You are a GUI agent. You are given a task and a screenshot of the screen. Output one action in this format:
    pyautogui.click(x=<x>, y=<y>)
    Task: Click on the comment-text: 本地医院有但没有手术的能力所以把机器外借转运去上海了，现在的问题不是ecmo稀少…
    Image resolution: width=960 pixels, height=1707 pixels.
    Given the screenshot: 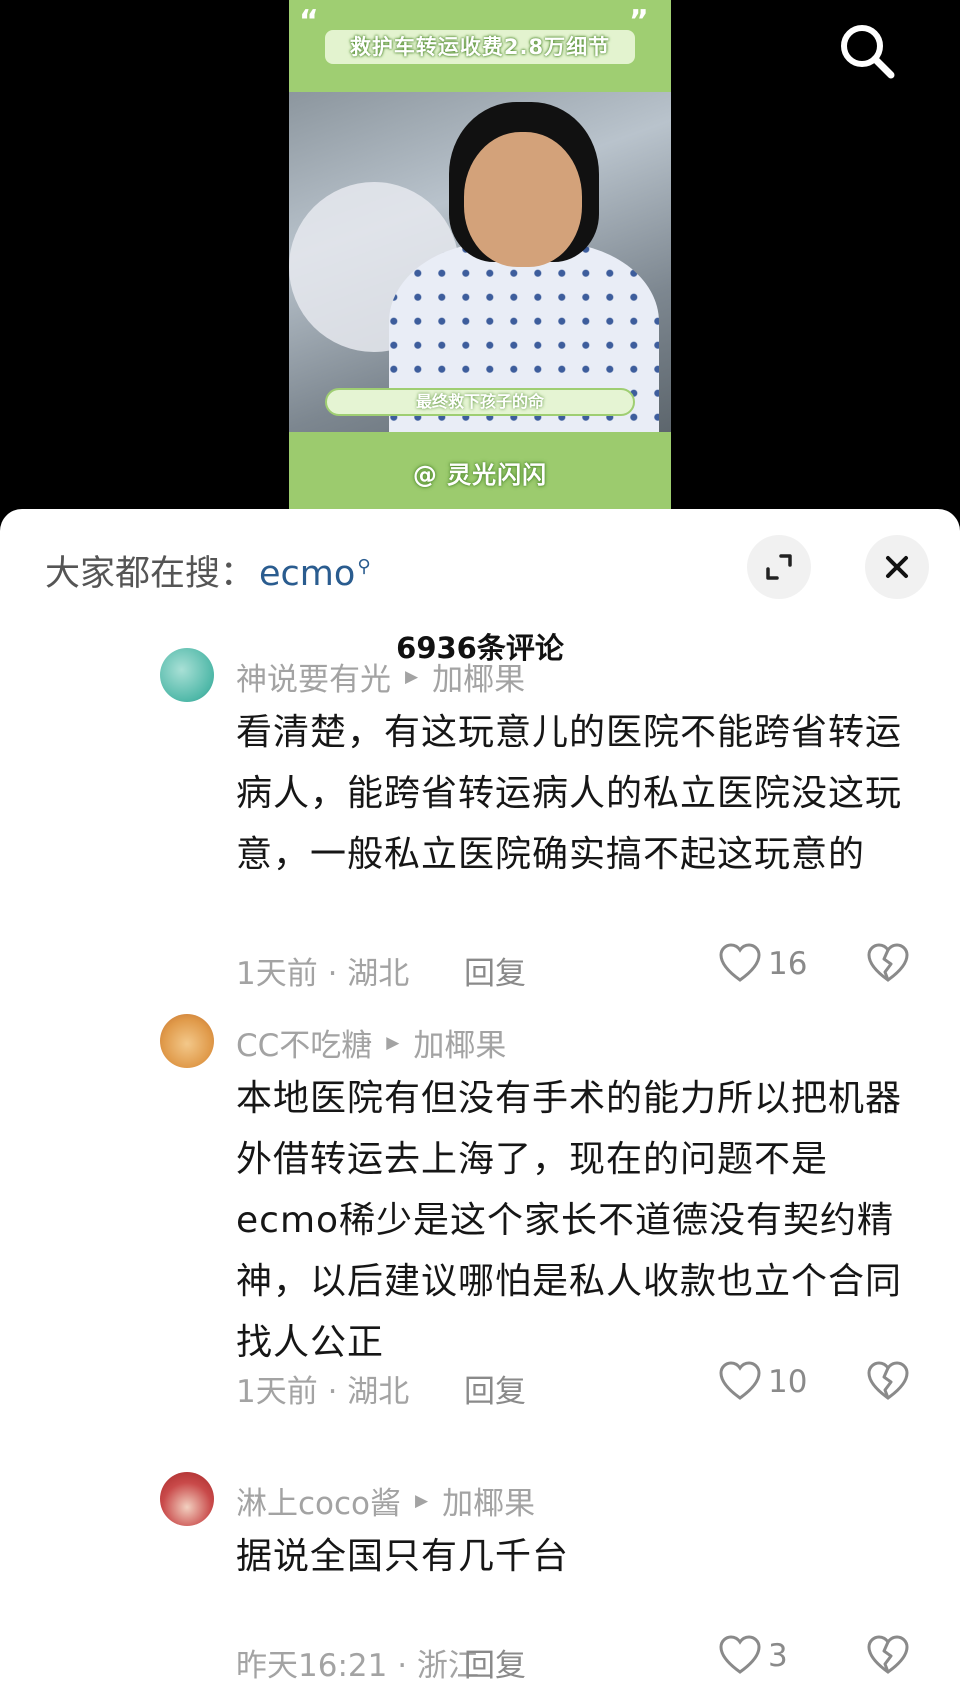 What is the action you would take?
    pyautogui.click(x=569, y=1220)
    